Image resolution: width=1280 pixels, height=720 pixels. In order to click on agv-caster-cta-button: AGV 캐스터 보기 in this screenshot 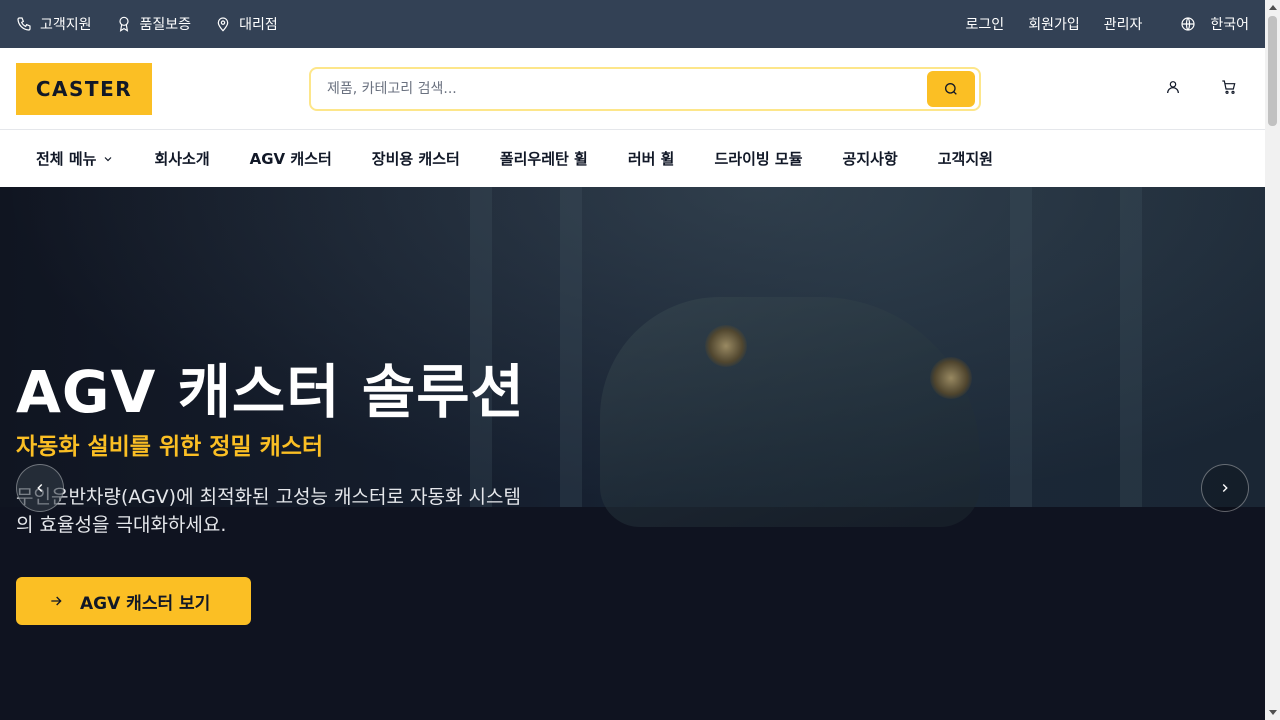, I will do `click(133, 601)`.